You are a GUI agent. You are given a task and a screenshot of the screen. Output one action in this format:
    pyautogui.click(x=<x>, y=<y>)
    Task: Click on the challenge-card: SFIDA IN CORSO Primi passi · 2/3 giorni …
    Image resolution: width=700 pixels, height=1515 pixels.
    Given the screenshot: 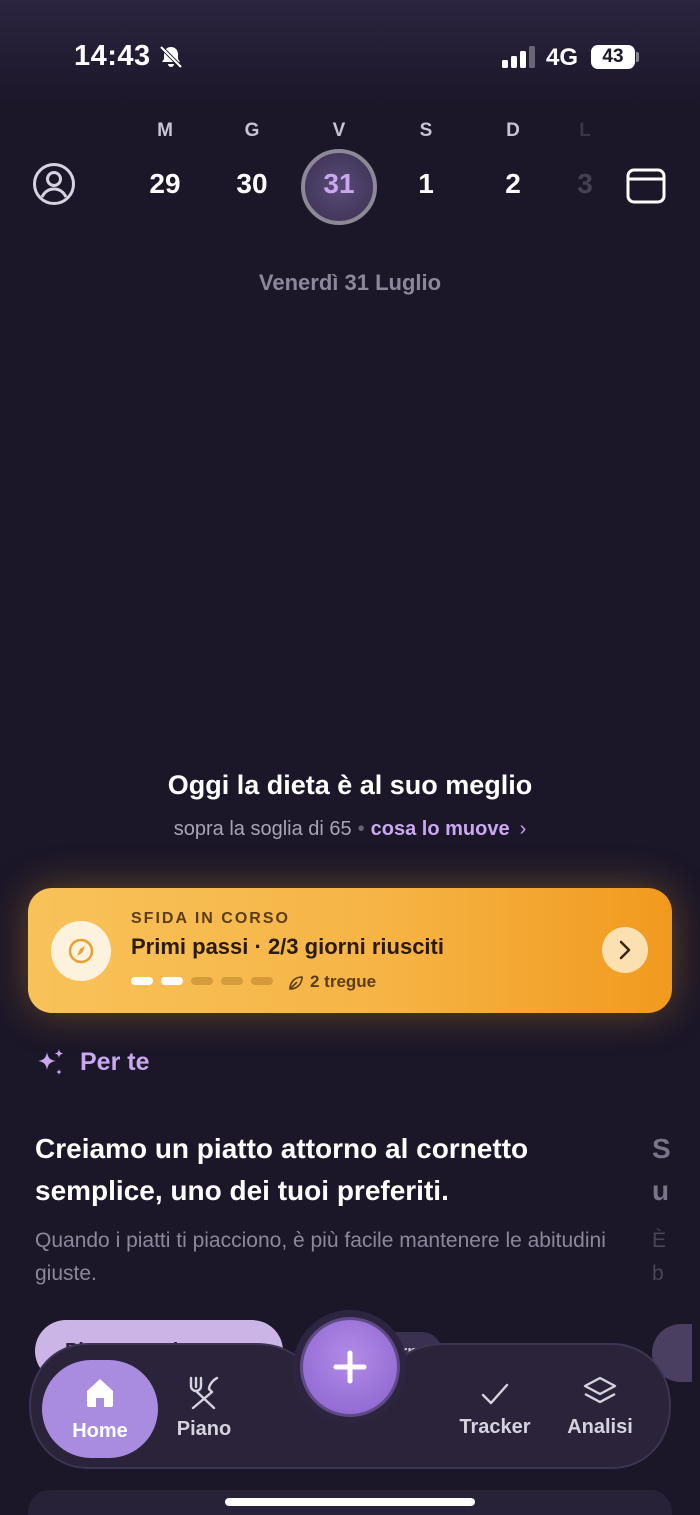 What is the action you would take?
    pyautogui.click(x=350, y=950)
    